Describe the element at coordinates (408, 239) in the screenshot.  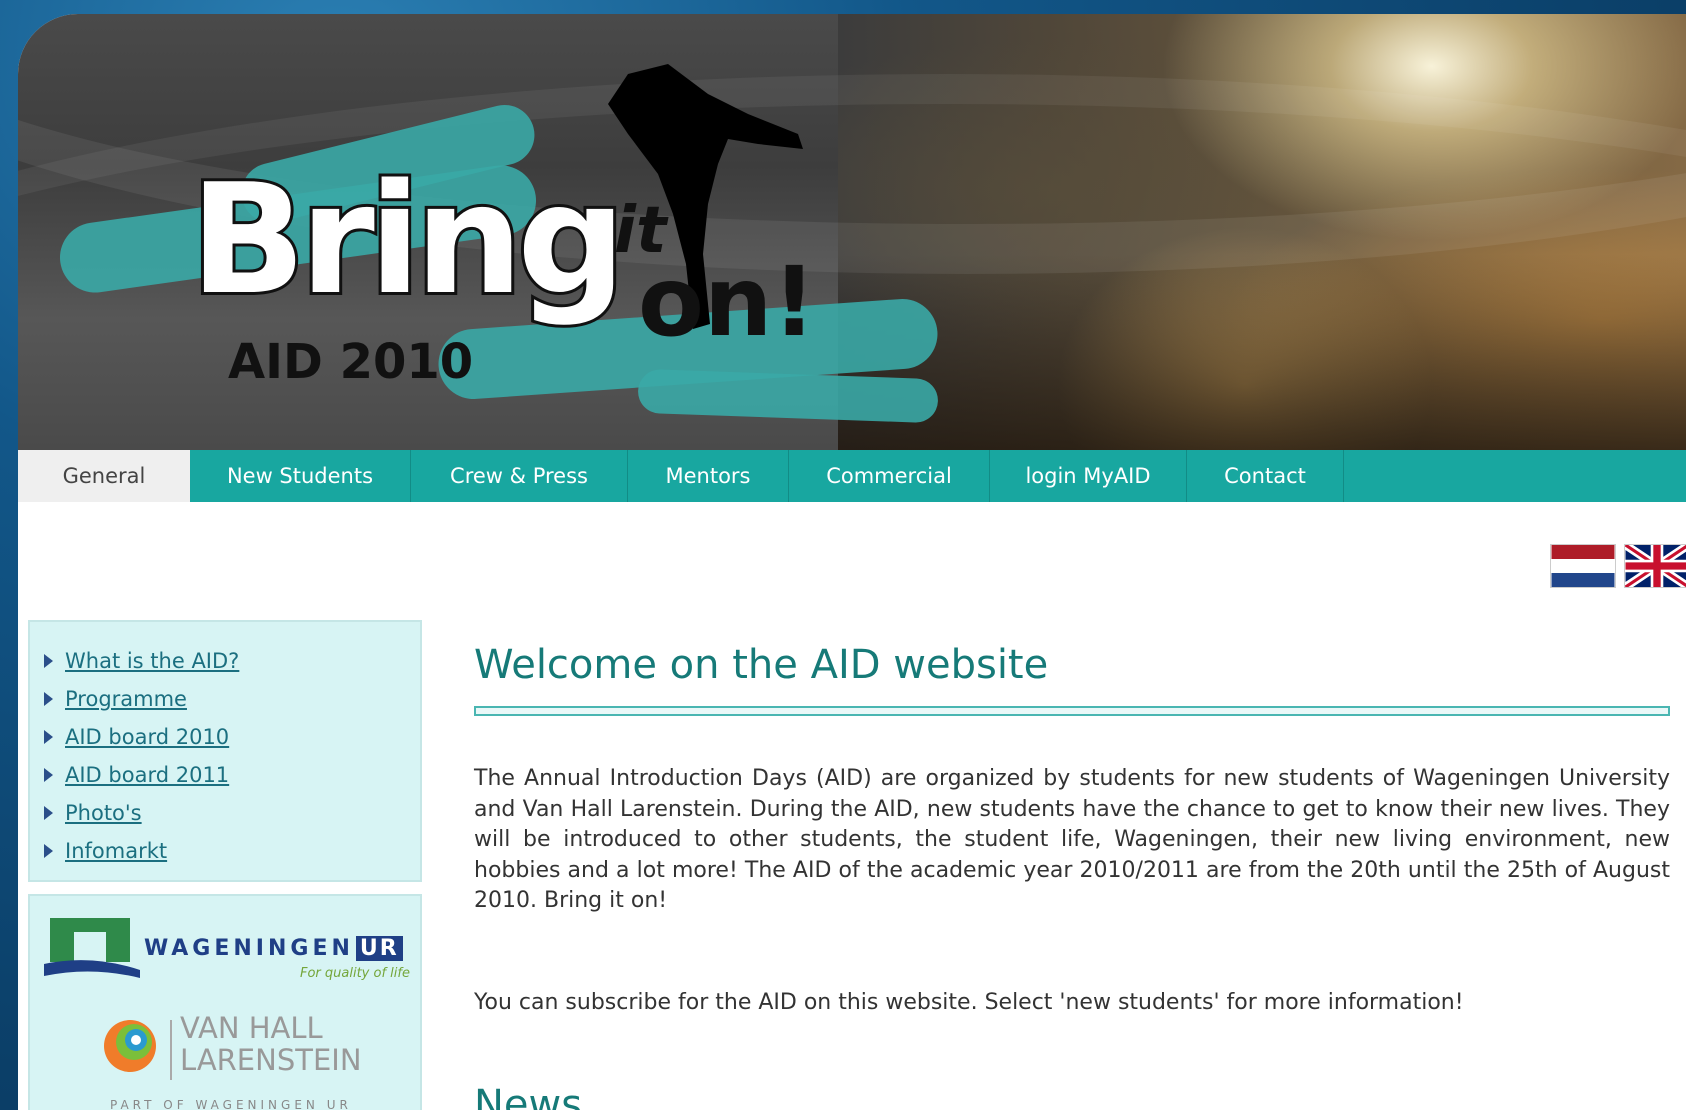
I see `logo-bring-text: Bring` at that location.